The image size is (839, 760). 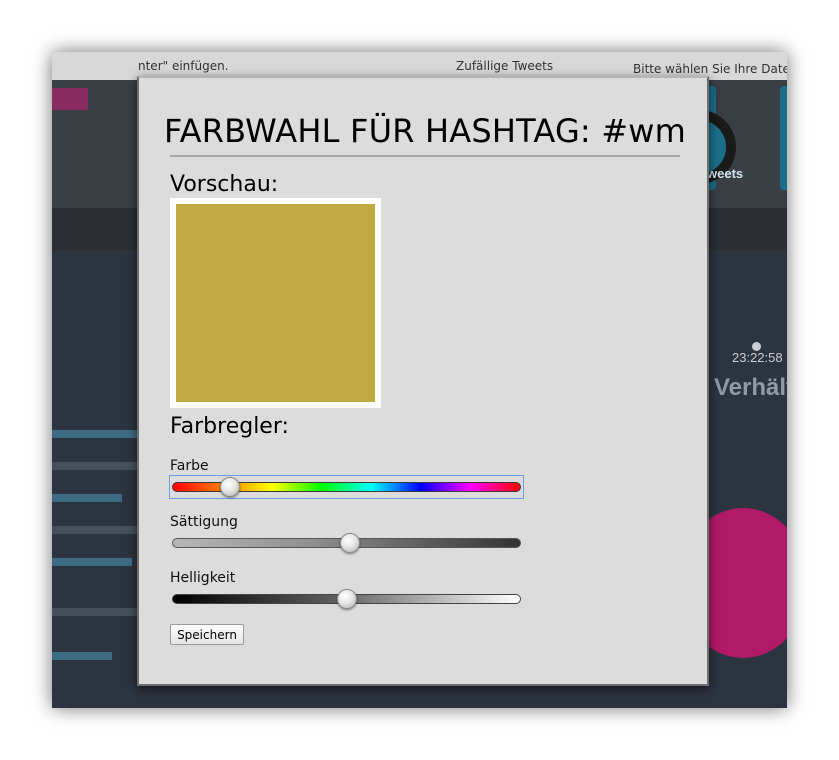 What do you see at coordinates (207, 634) in the screenshot?
I see `save-button: Speichern` at bounding box center [207, 634].